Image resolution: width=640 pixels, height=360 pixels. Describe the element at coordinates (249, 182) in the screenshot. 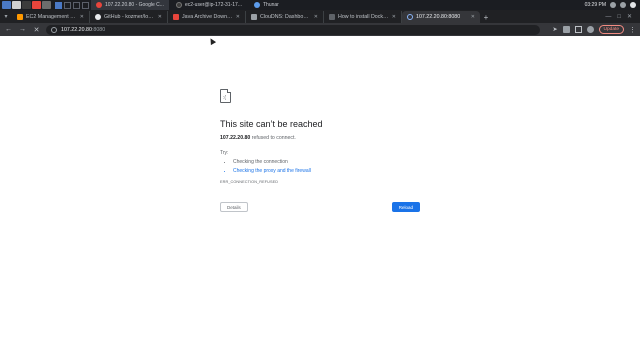

I see `error-code: ERR_CONNECTION_REFUSED` at that location.